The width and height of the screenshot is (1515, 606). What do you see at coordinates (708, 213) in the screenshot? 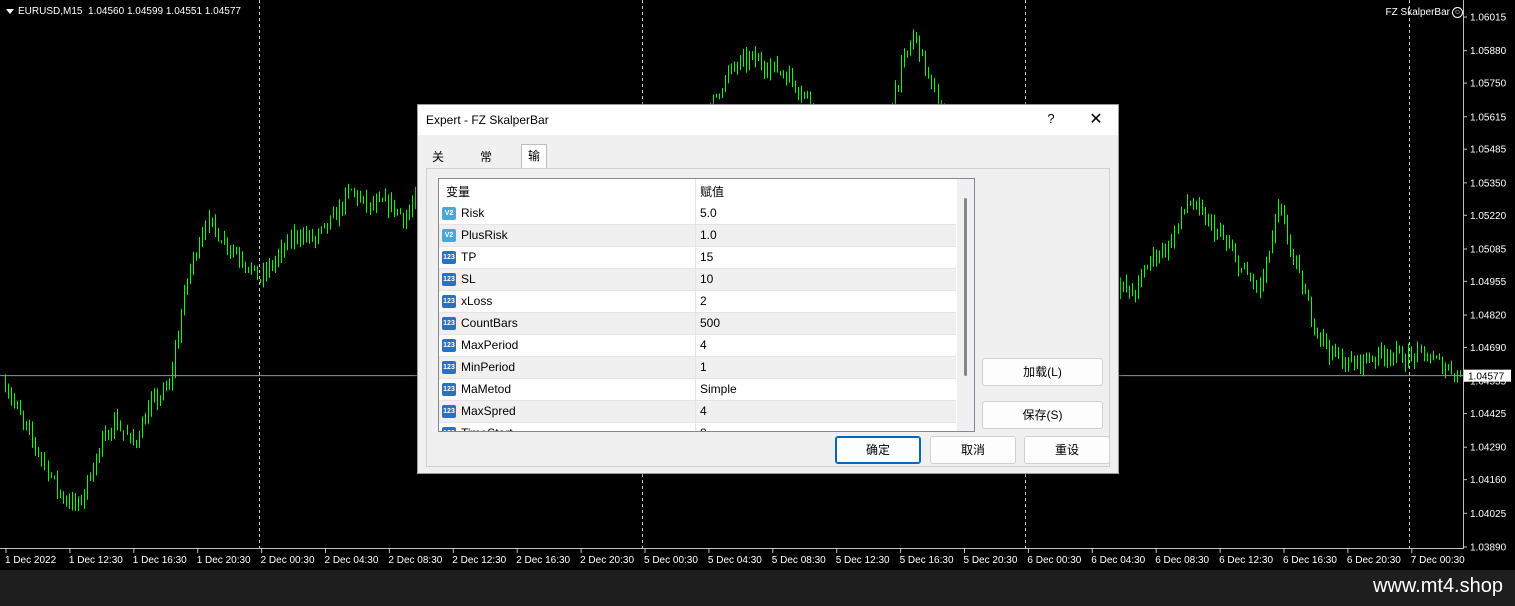
I see `param-value: 5.0` at bounding box center [708, 213].